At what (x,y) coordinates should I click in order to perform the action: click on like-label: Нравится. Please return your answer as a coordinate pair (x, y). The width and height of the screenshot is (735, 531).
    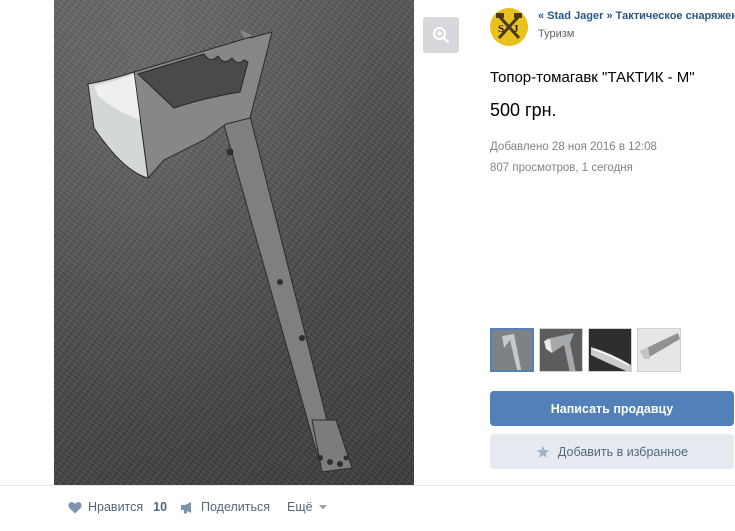
    Looking at the image, I should click on (116, 507).